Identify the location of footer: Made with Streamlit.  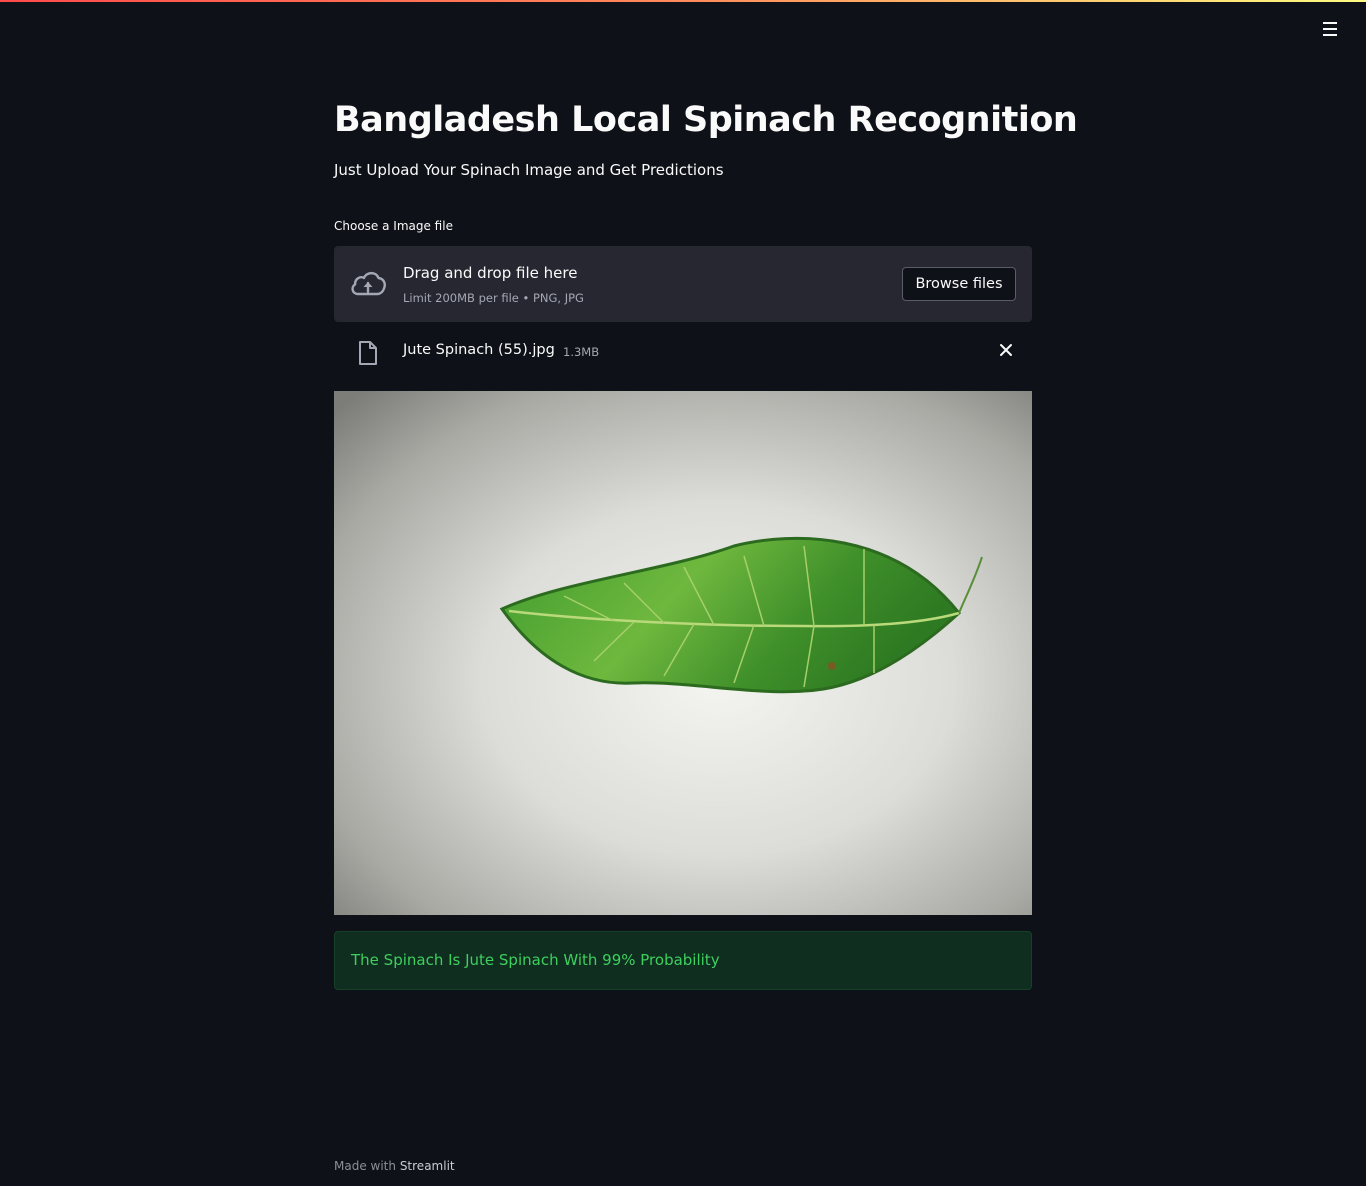
(394, 1166).